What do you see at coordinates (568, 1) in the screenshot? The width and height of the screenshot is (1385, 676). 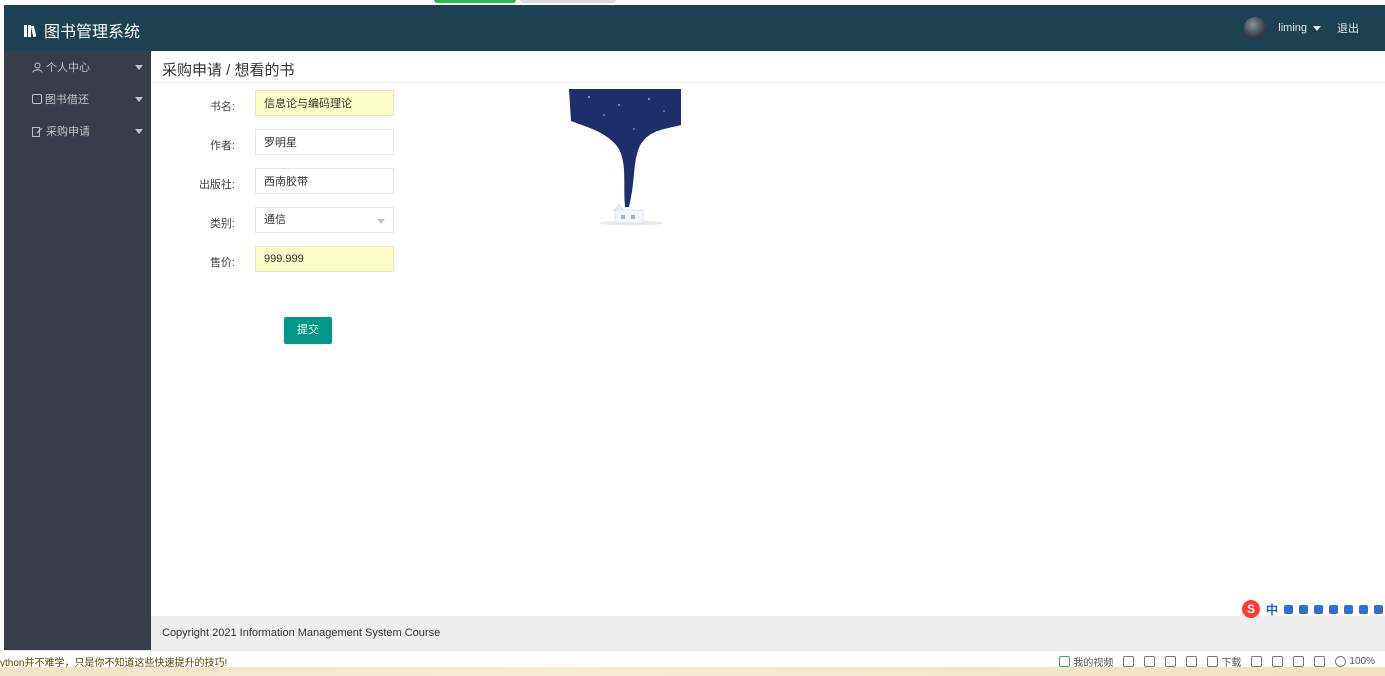 I see `browser-tab-indicator` at bounding box center [568, 1].